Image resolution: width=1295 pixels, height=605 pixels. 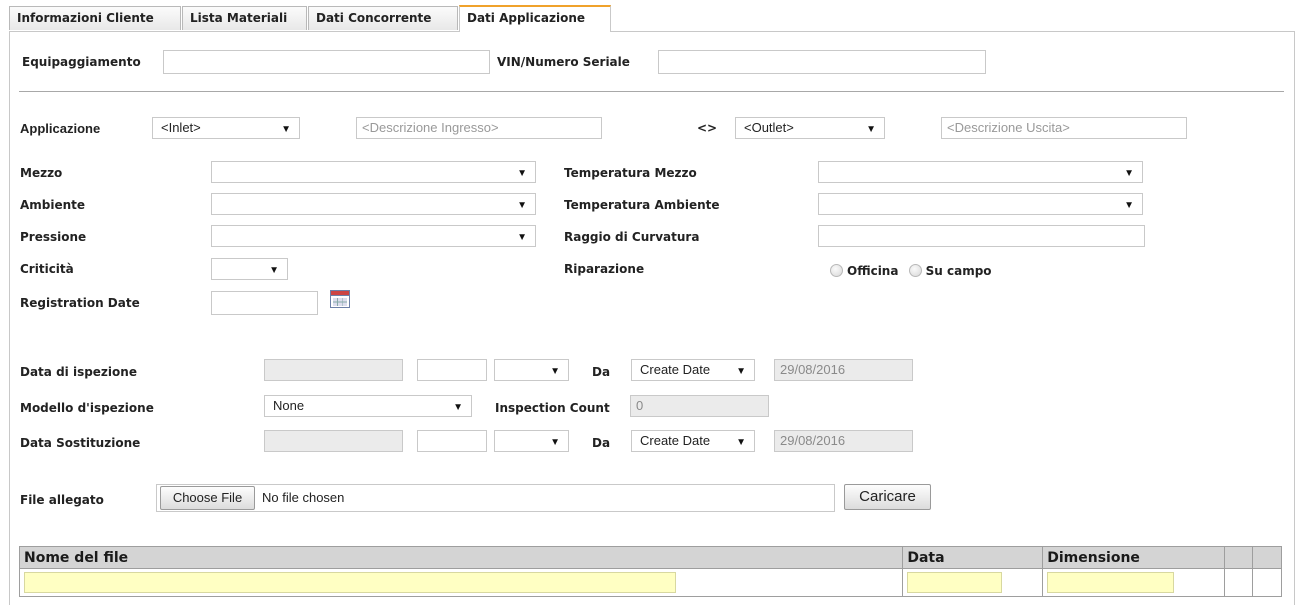 What do you see at coordinates (244, 18) in the screenshot?
I see `tab-lista-materiali: Lista Materiali` at bounding box center [244, 18].